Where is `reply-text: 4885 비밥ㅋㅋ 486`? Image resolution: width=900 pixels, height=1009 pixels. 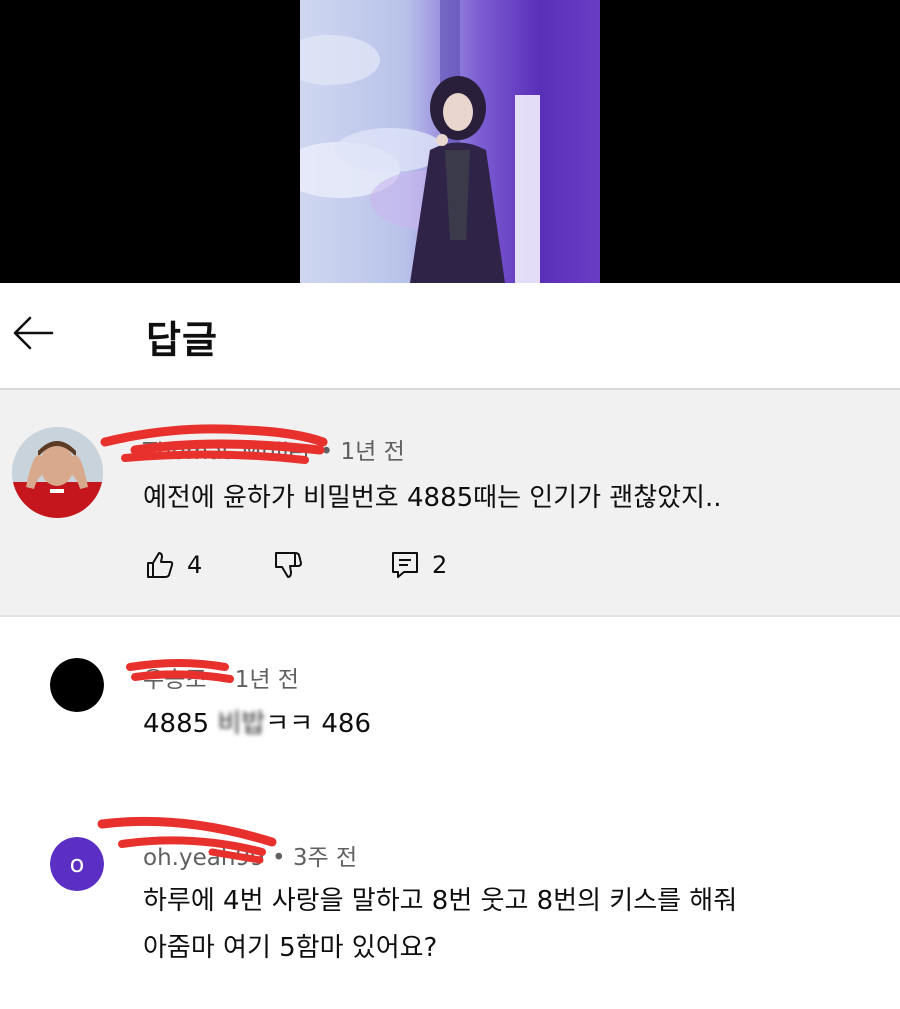
reply-text: 4885 비밥ㅋㅋ 486 is located at coordinates (257, 721).